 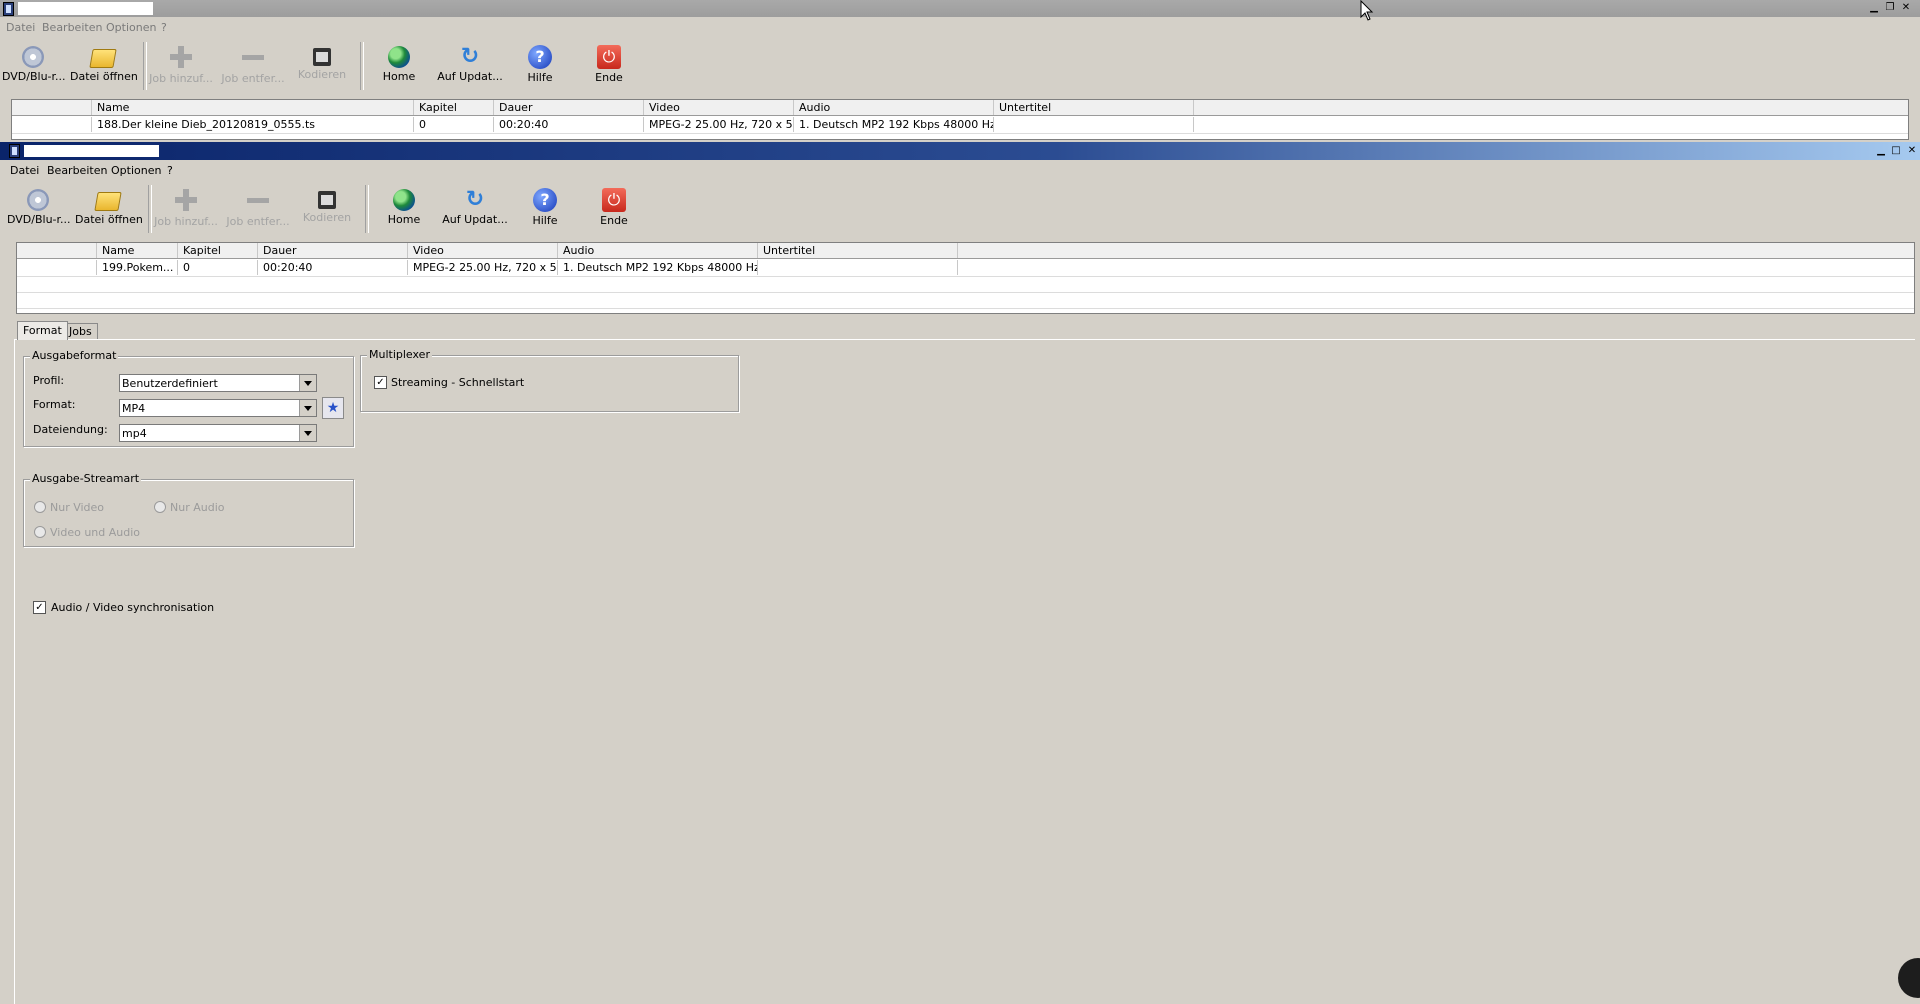 What do you see at coordinates (133, 607) in the screenshot?
I see `av-sync-label: Audio / Video synchronisation` at bounding box center [133, 607].